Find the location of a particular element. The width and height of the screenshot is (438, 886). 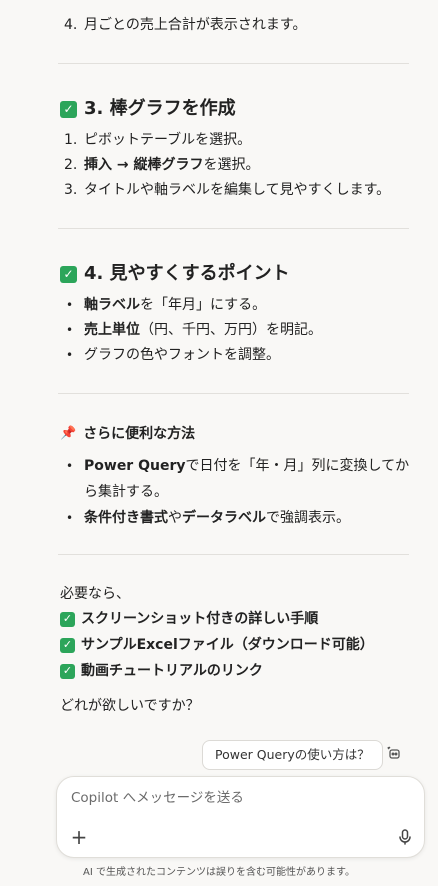

list-text: 条件付き書式やデータラベルで強調表示。 is located at coordinates (217, 518).